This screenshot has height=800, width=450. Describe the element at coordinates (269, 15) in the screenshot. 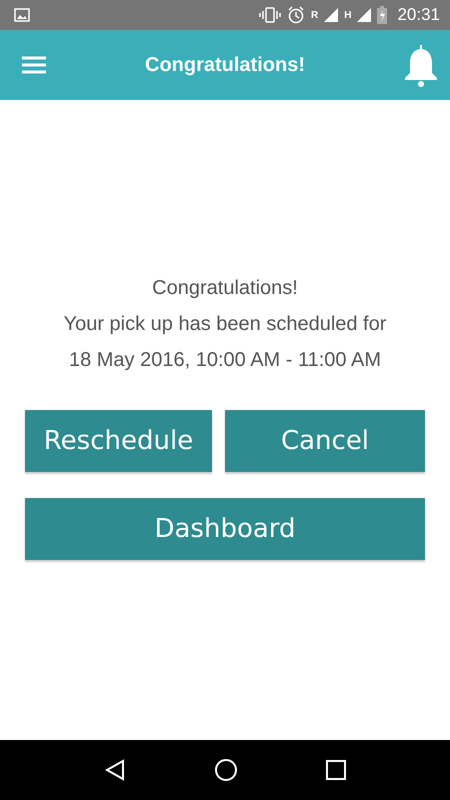

I see `vibrate-icon` at that location.